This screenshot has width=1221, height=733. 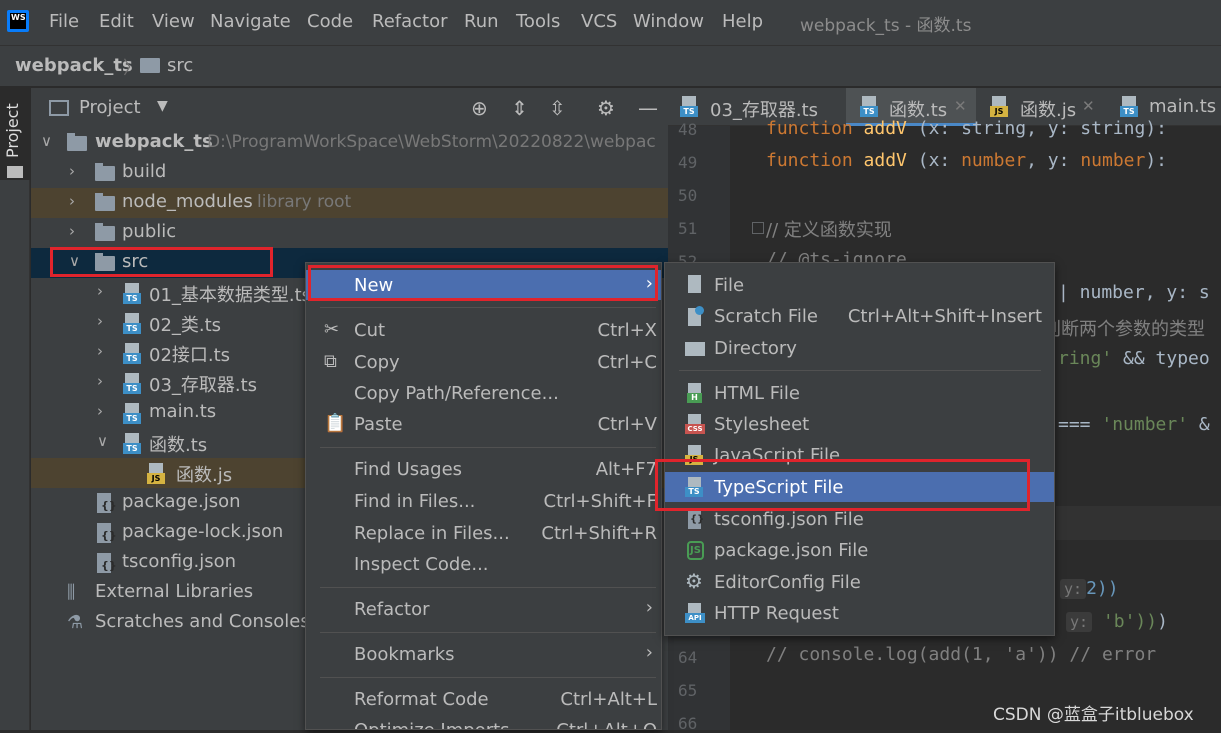 What do you see at coordinates (180, 65) in the screenshot?
I see `breadcrumb-folder: src` at bounding box center [180, 65].